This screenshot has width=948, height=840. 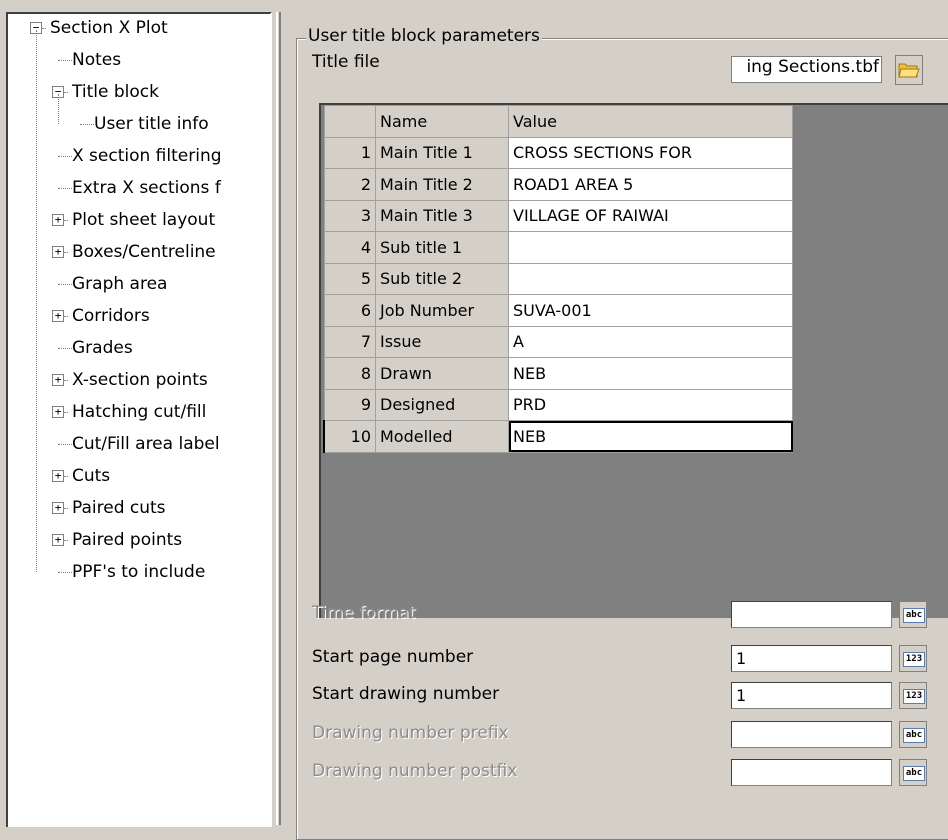 I want to click on table-row: 7 Issue A, so click(x=558, y=341).